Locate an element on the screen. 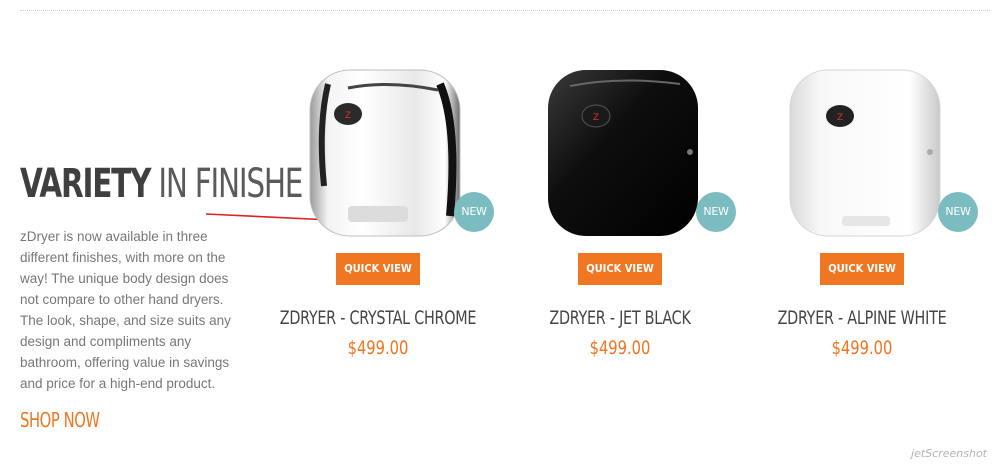 The image size is (997, 466). watermark: jetScreenshot is located at coordinates (949, 453).